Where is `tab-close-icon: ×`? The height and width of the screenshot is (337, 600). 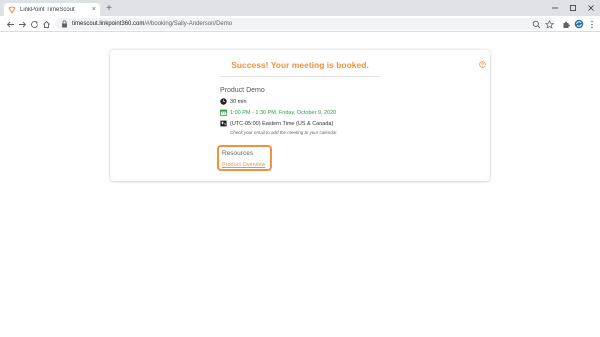
tab-close-icon: × is located at coordinates (94, 9).